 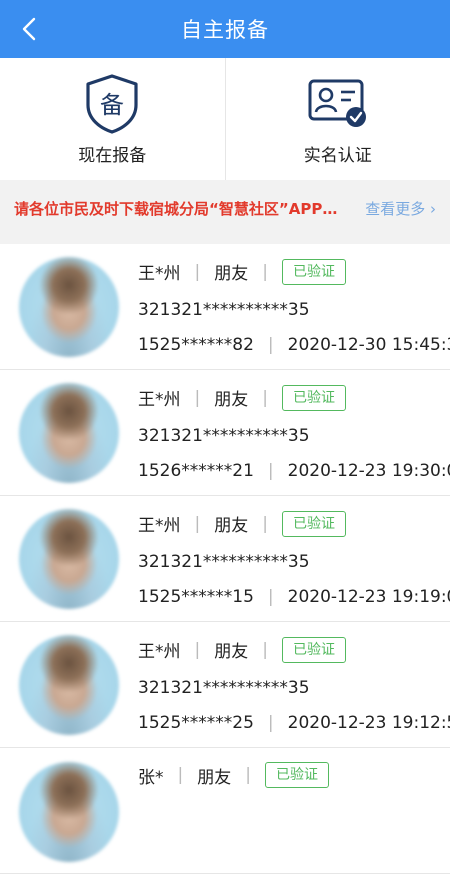 I want to click on record-phone: 1525******15, so click(x=196, y=597).